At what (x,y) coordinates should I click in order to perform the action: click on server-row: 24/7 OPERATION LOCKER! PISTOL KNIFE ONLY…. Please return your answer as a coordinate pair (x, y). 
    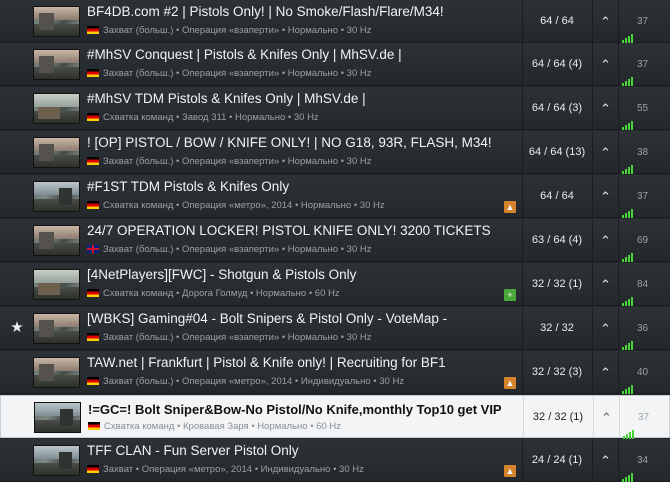
    Looking at the image, I should click on (335, 240).